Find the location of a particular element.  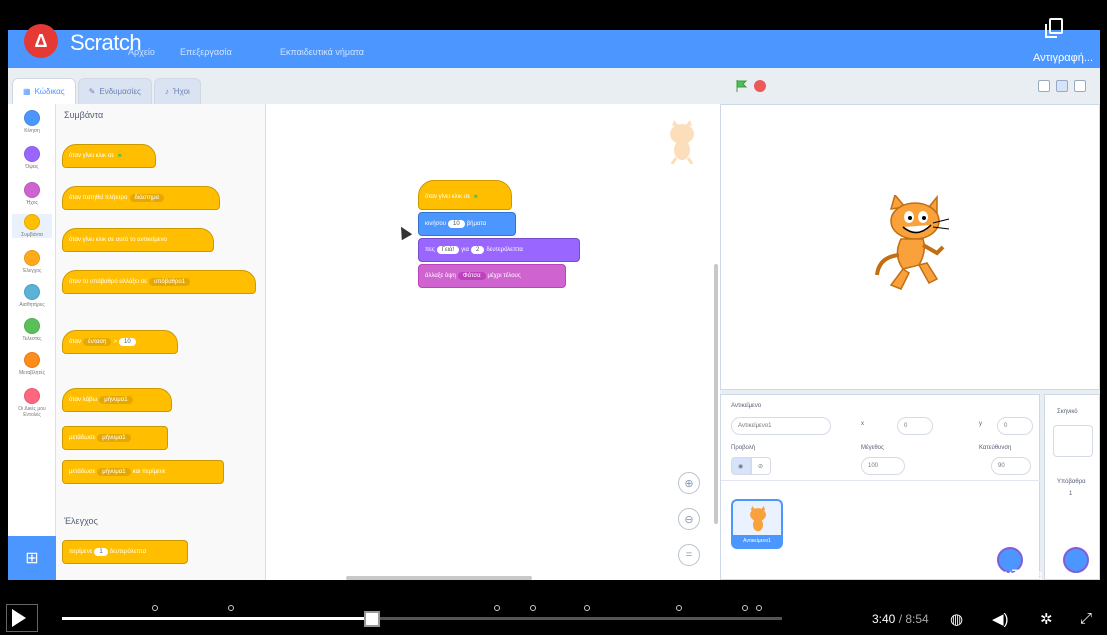

choose-backdrop-button is located at coordinates (1076, 560).